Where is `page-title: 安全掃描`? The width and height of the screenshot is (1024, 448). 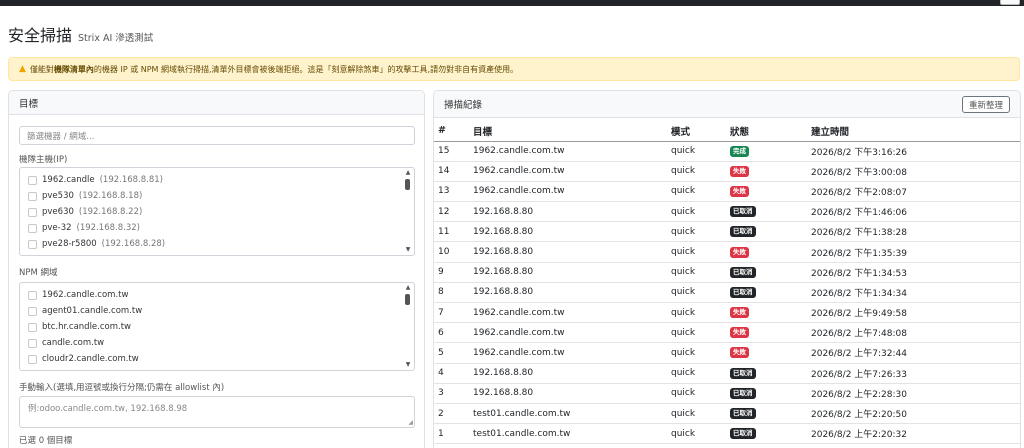 page-title: 安全掃描 is located at coordinates (40, 35).